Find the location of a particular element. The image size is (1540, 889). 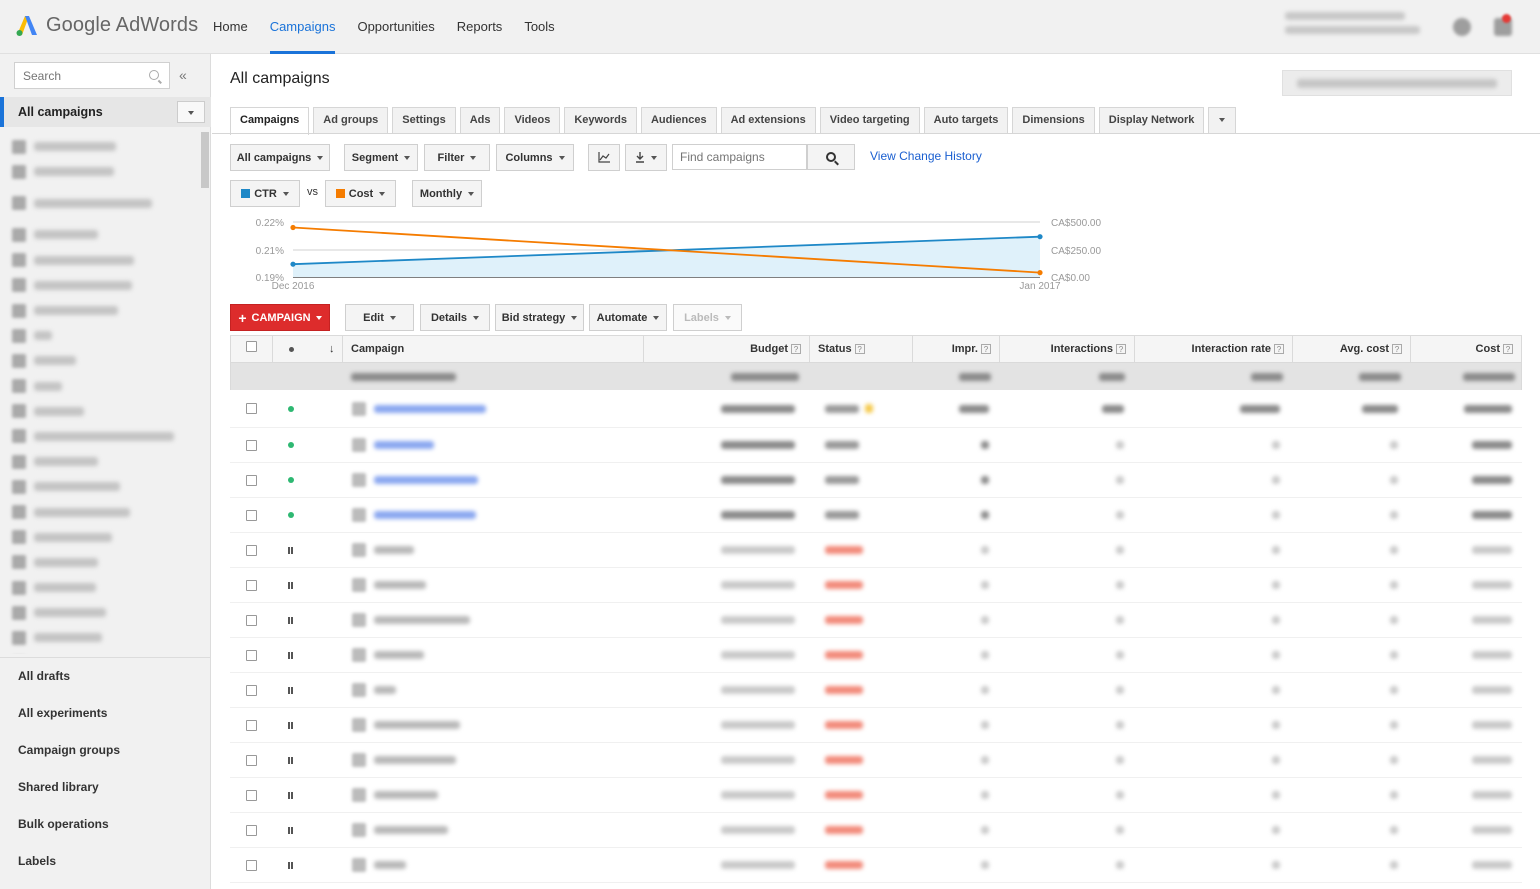

column-budget: Budget? is located at coordinates (727, 349).